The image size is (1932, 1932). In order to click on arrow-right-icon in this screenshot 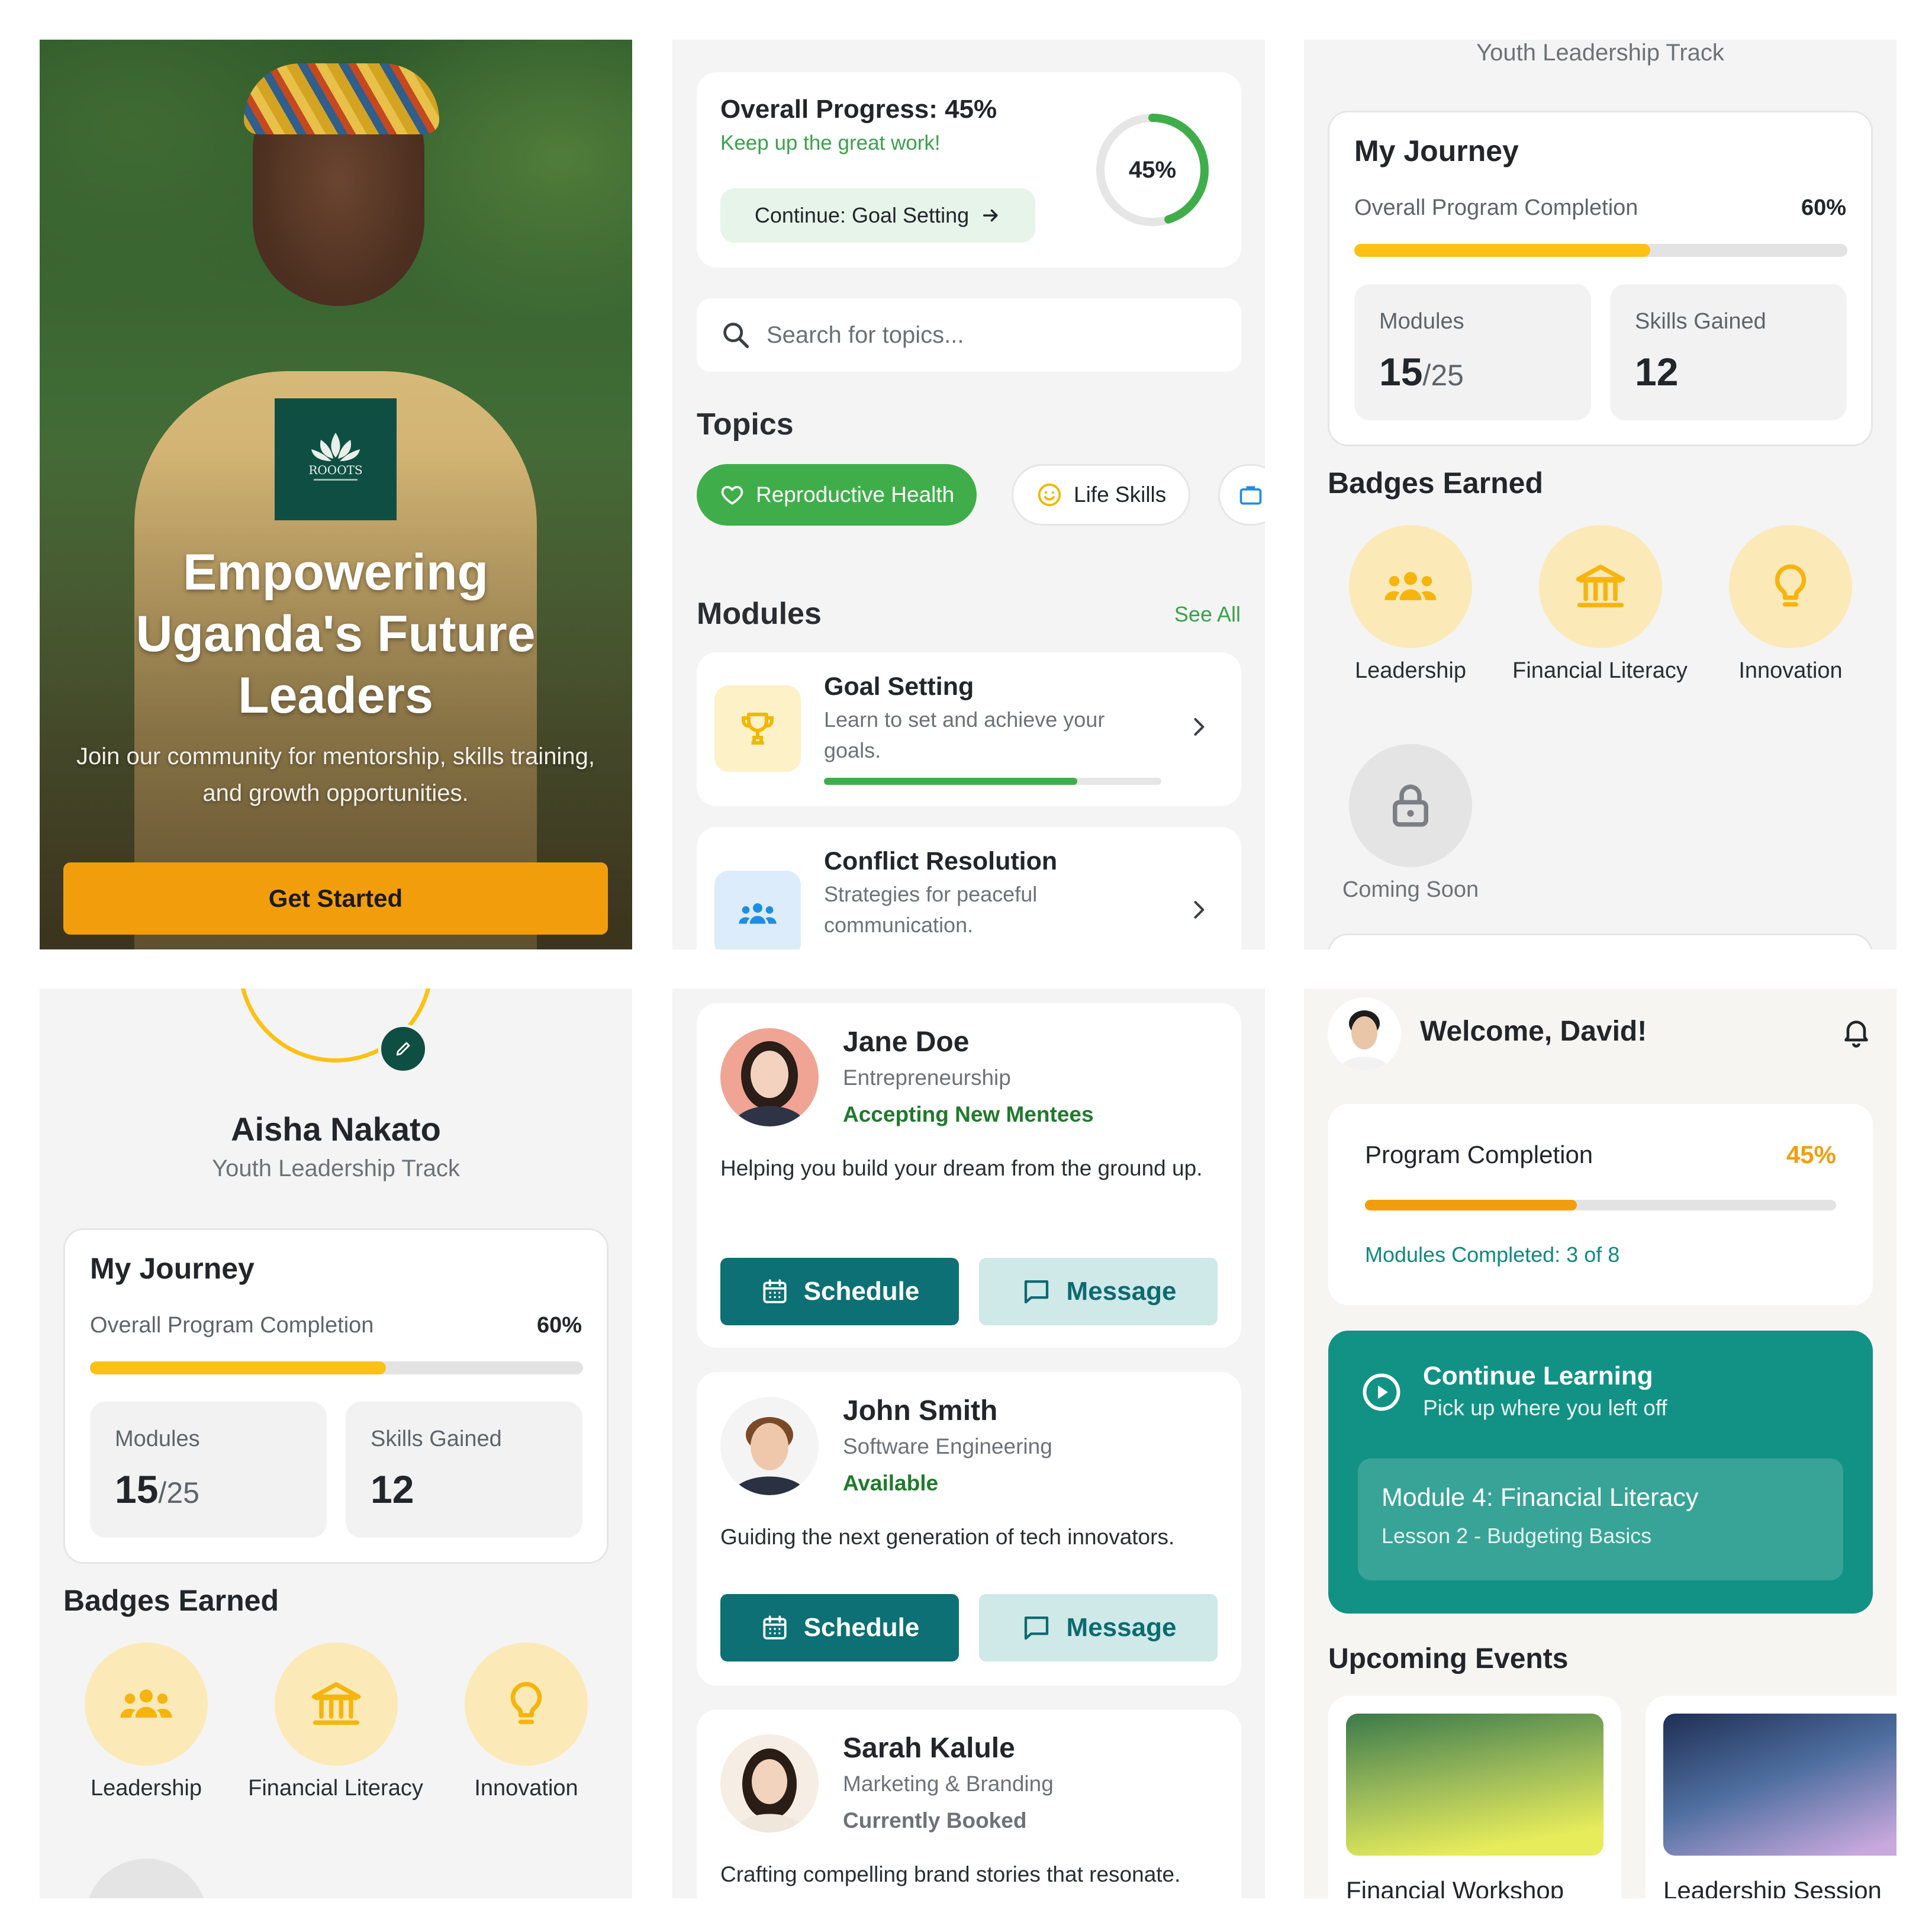, I will do `click(991, 216)`.